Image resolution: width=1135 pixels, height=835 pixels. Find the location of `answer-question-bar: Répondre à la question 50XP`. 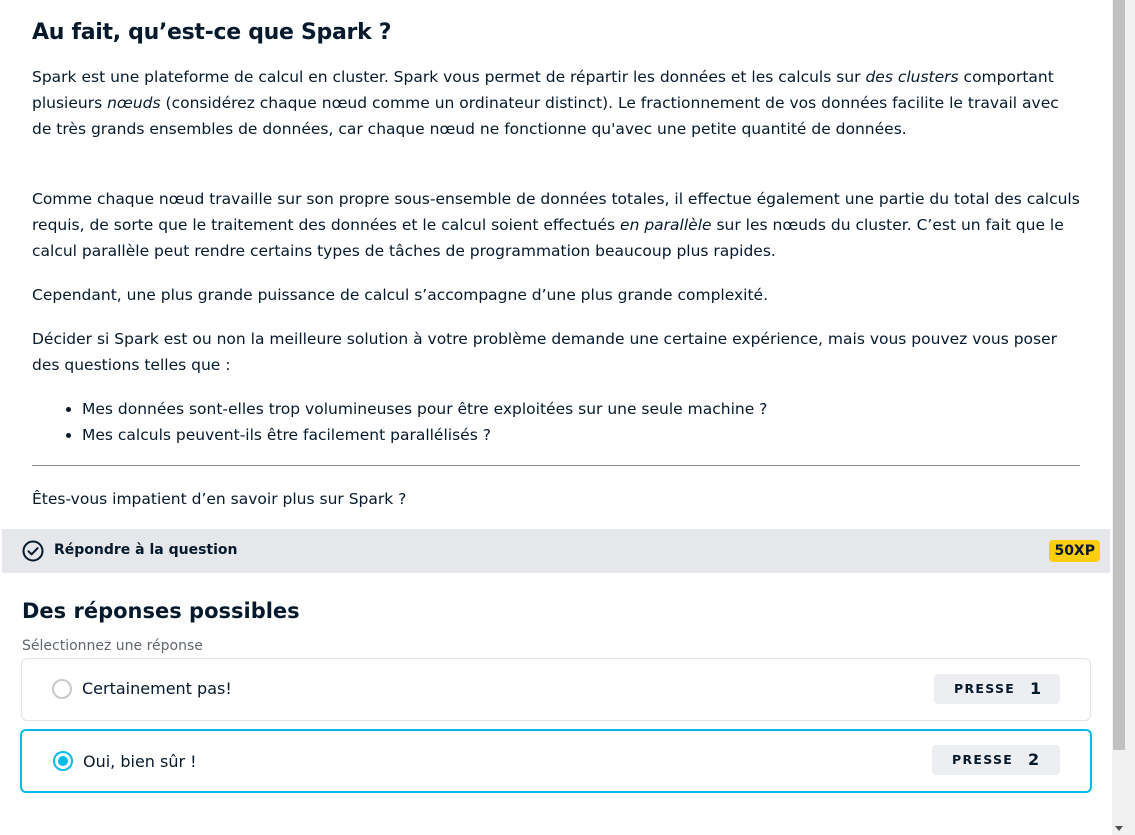

answer-question-bar: Répondre à la question 50XP is located at coordinates (556, 551).